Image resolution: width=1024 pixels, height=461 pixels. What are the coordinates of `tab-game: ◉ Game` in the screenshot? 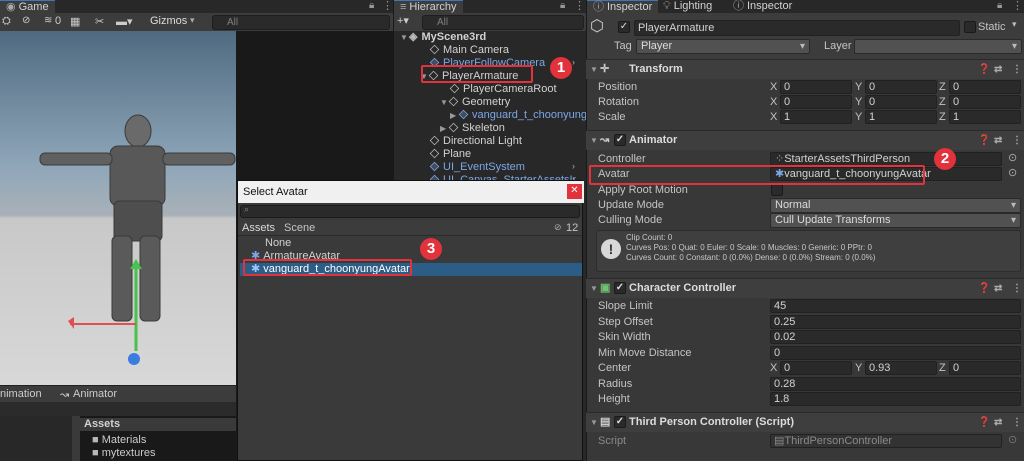 It's located at (27, 6).